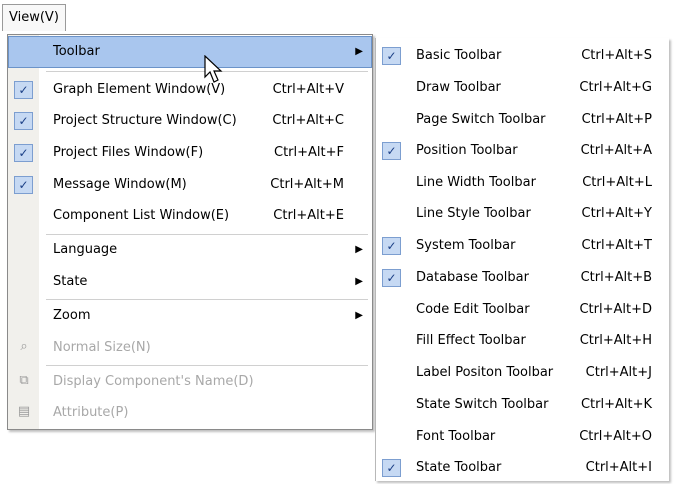 Image resolution: width=676 pixels, height=484 pixels. Describe the element at coordinates (70, 281) in the screenshot. I see `menu-item-label: State` at that location.